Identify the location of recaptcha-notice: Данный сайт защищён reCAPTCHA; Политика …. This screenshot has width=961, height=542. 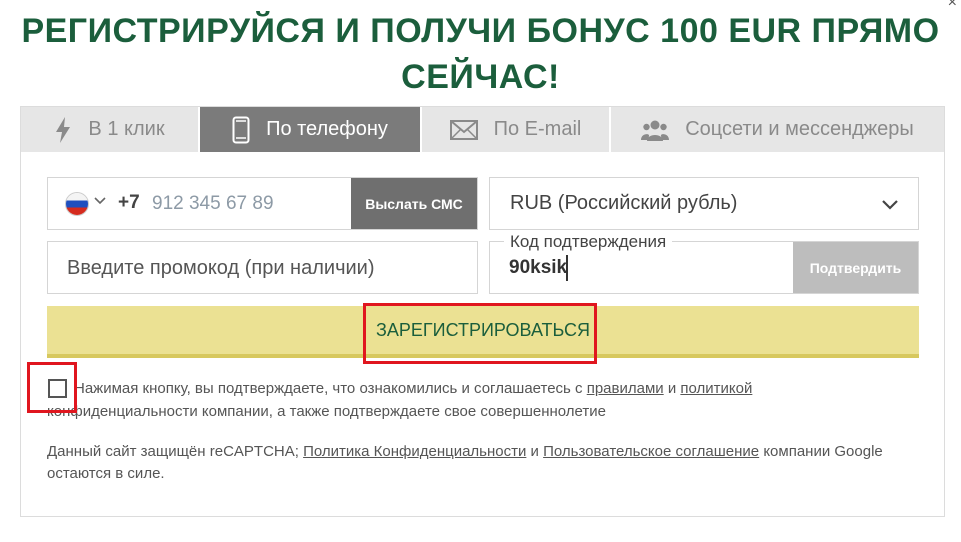
(487, 463).